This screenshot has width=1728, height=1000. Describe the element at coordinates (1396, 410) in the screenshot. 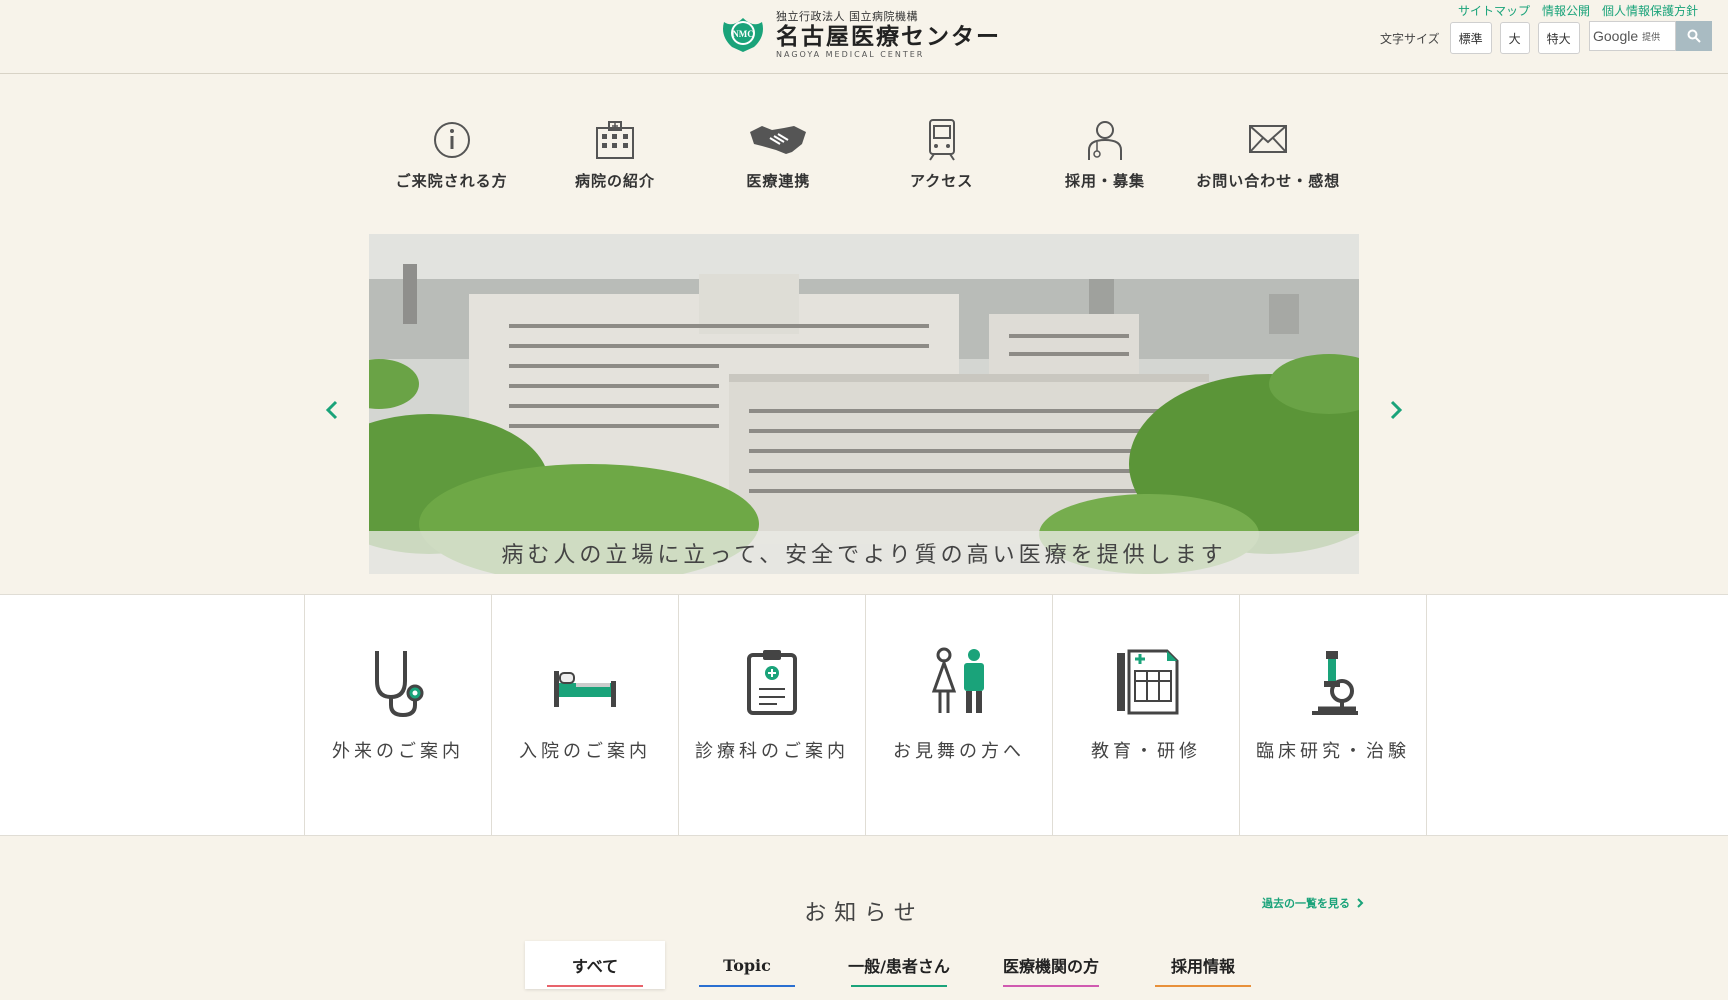

I see `slider-next-icon` at that location.